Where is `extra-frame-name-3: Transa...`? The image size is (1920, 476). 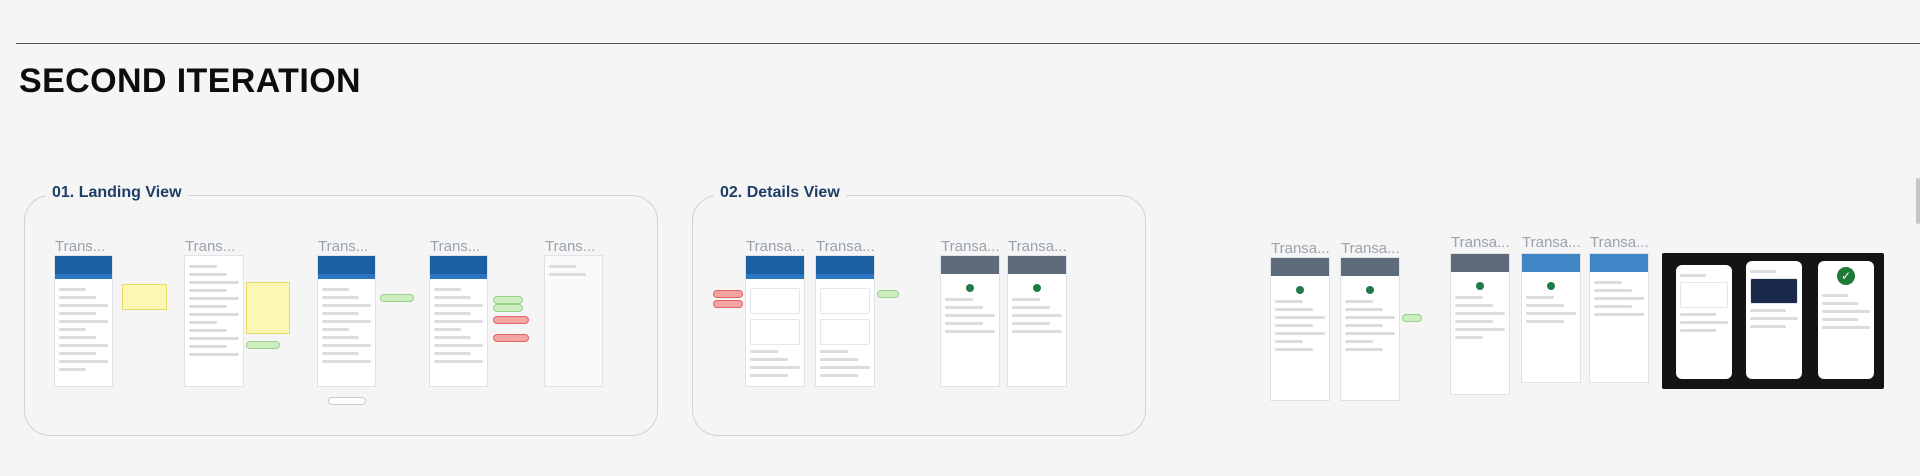
extra-frame-name-3: Transa... is located at coordinates (1480, 242).